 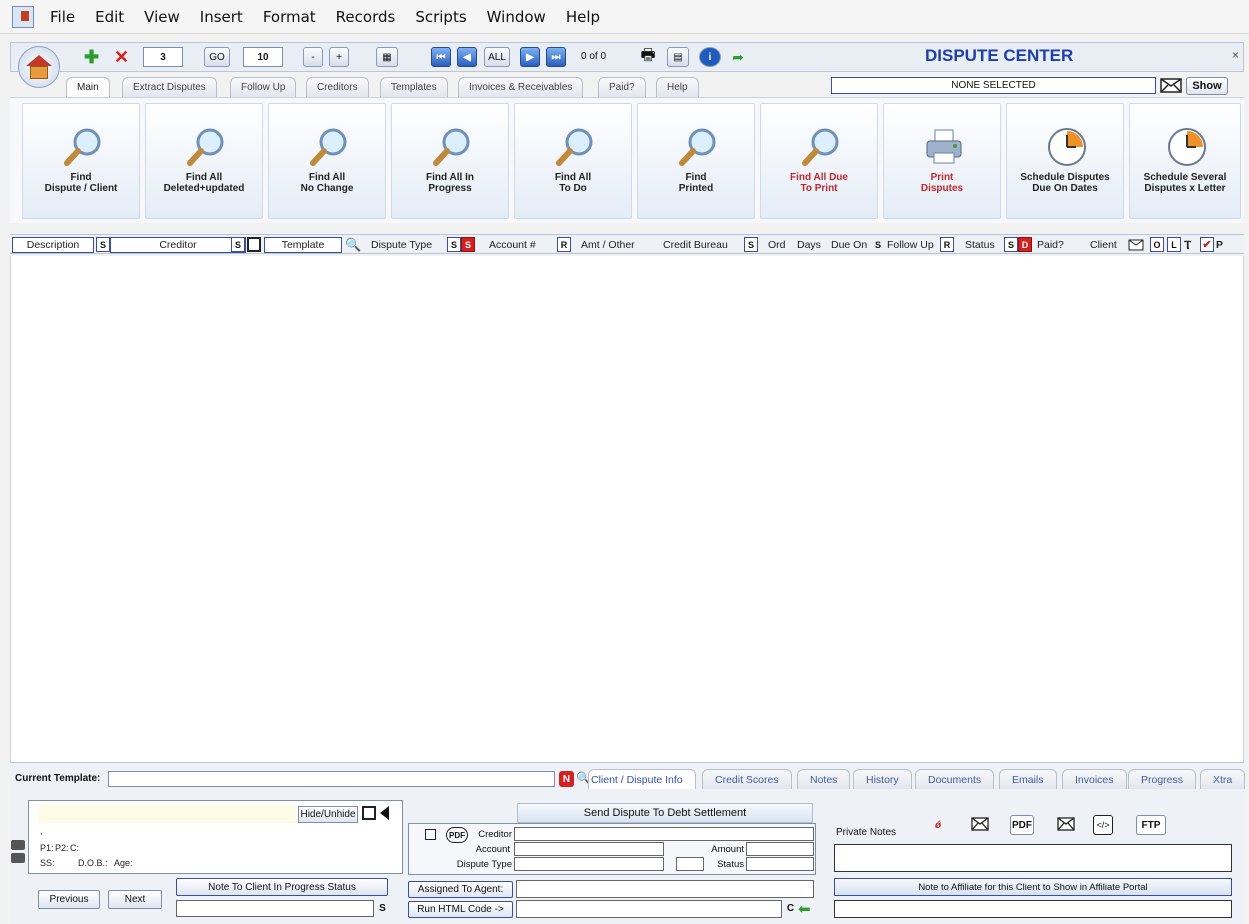 What do you see at coordinates (521, 87) in the screenshot?
I see `tab-invoices-receivables: Invoices & Receivables` at bounding box center [521, 87].